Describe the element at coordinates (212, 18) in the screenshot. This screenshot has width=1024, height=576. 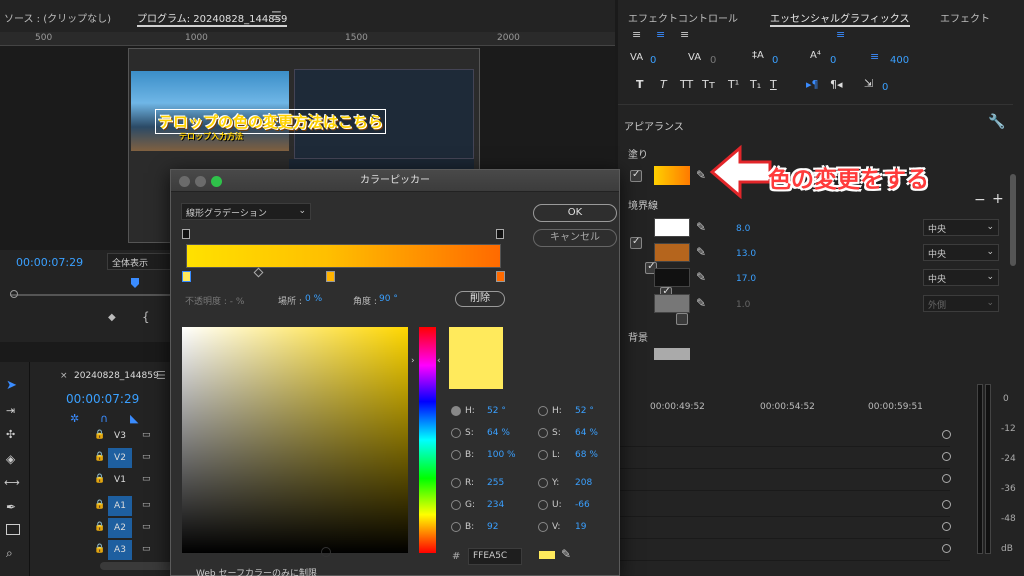
I see `program-tab-label: プログラム: 20240828_144859` at that location.